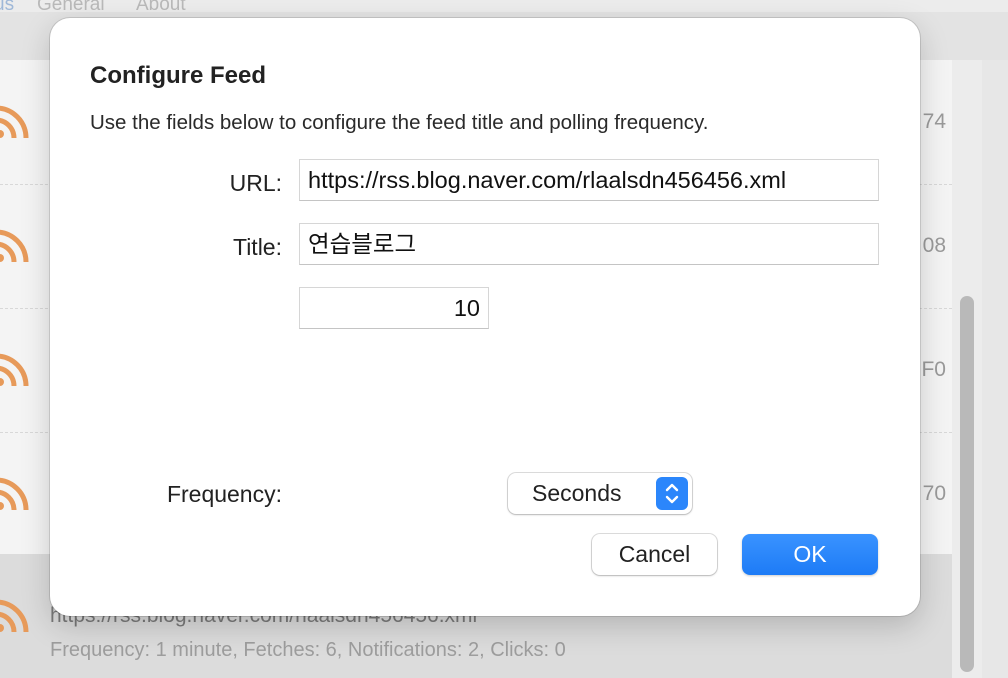 This screenshot has height=678, width=1008. What do you see at coordinates (224, 494) in the screenshot?
I see `frequency-label: Frequency:` at bounding box center [224, 494].